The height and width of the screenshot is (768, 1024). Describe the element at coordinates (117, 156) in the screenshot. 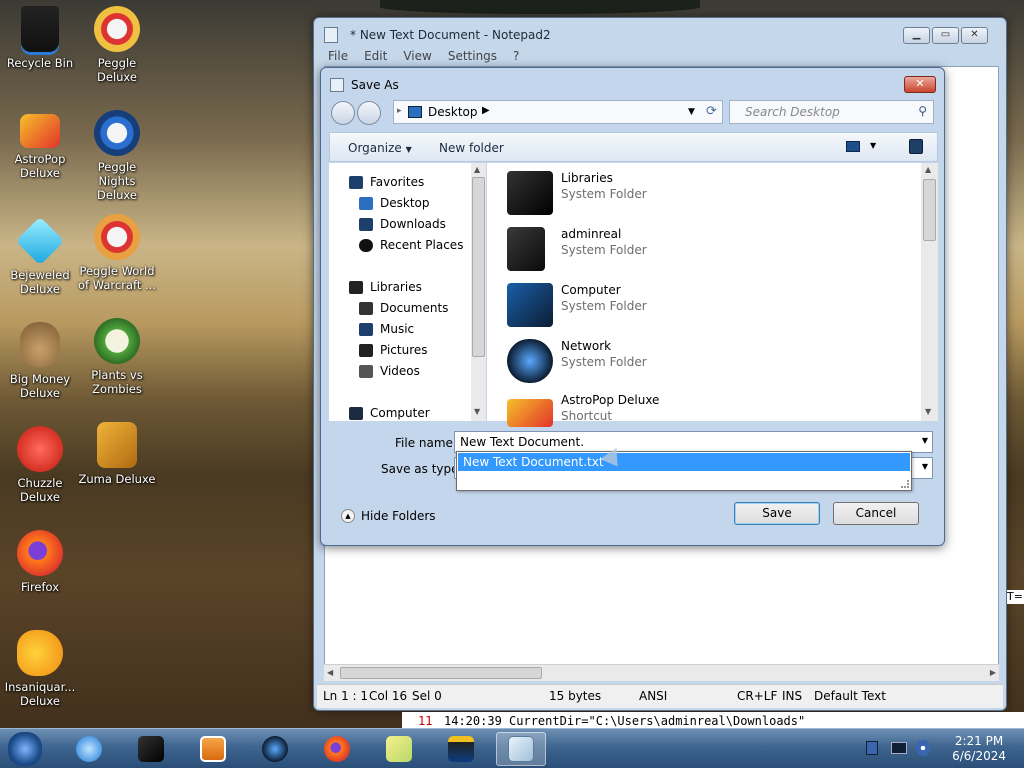

I see `desktop-icon-peggle-nights: Peggle Nights Deluxe` at that location.